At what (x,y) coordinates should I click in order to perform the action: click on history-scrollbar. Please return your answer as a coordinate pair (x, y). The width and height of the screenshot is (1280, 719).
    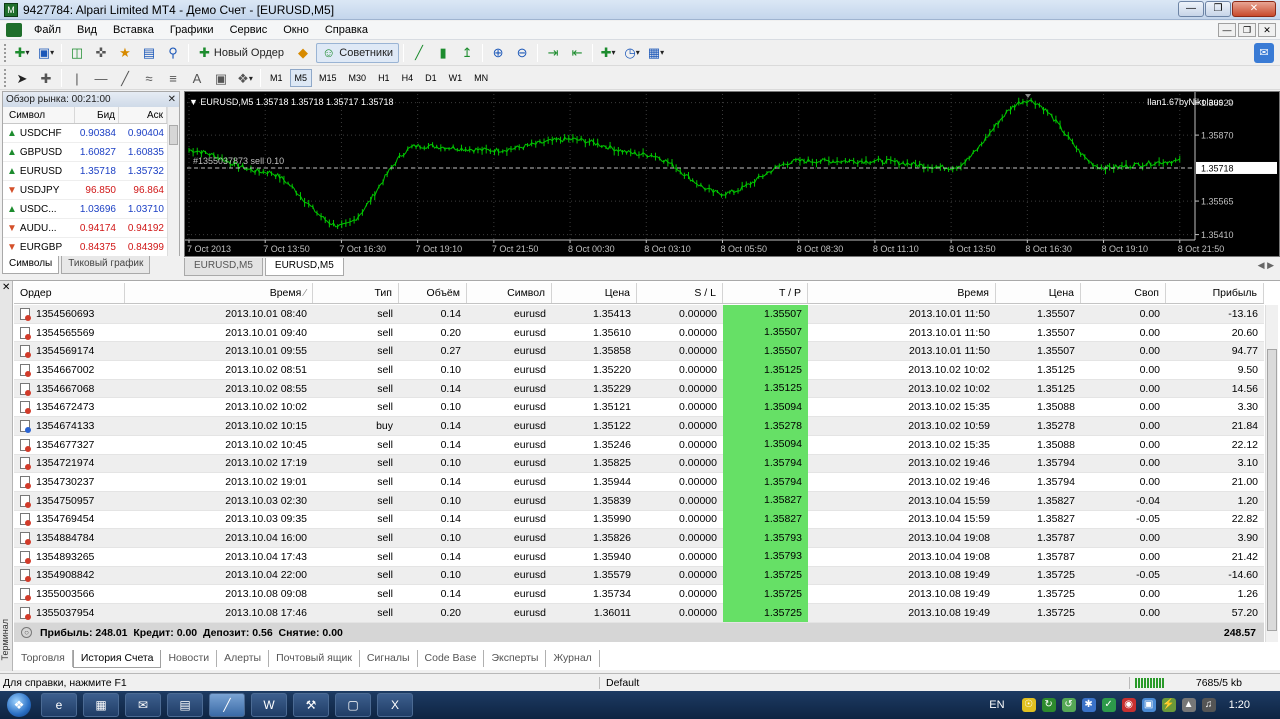
    Looking at the image, I should click on (1271, 473).